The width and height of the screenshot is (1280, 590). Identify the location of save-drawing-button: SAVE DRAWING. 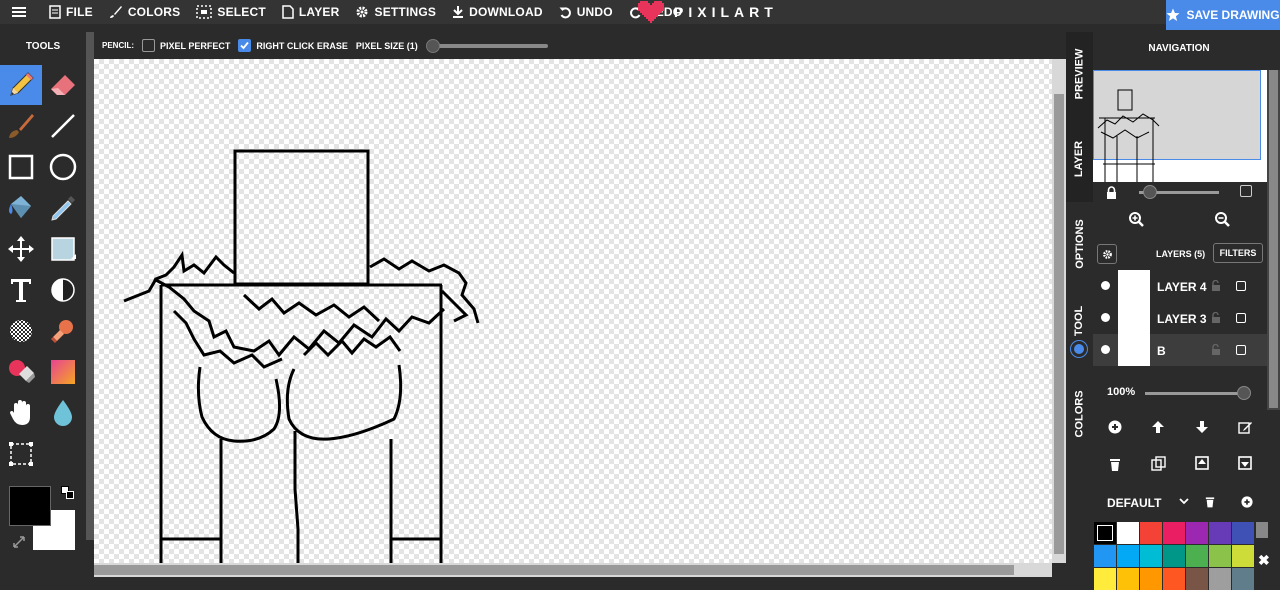
(1223, 15).